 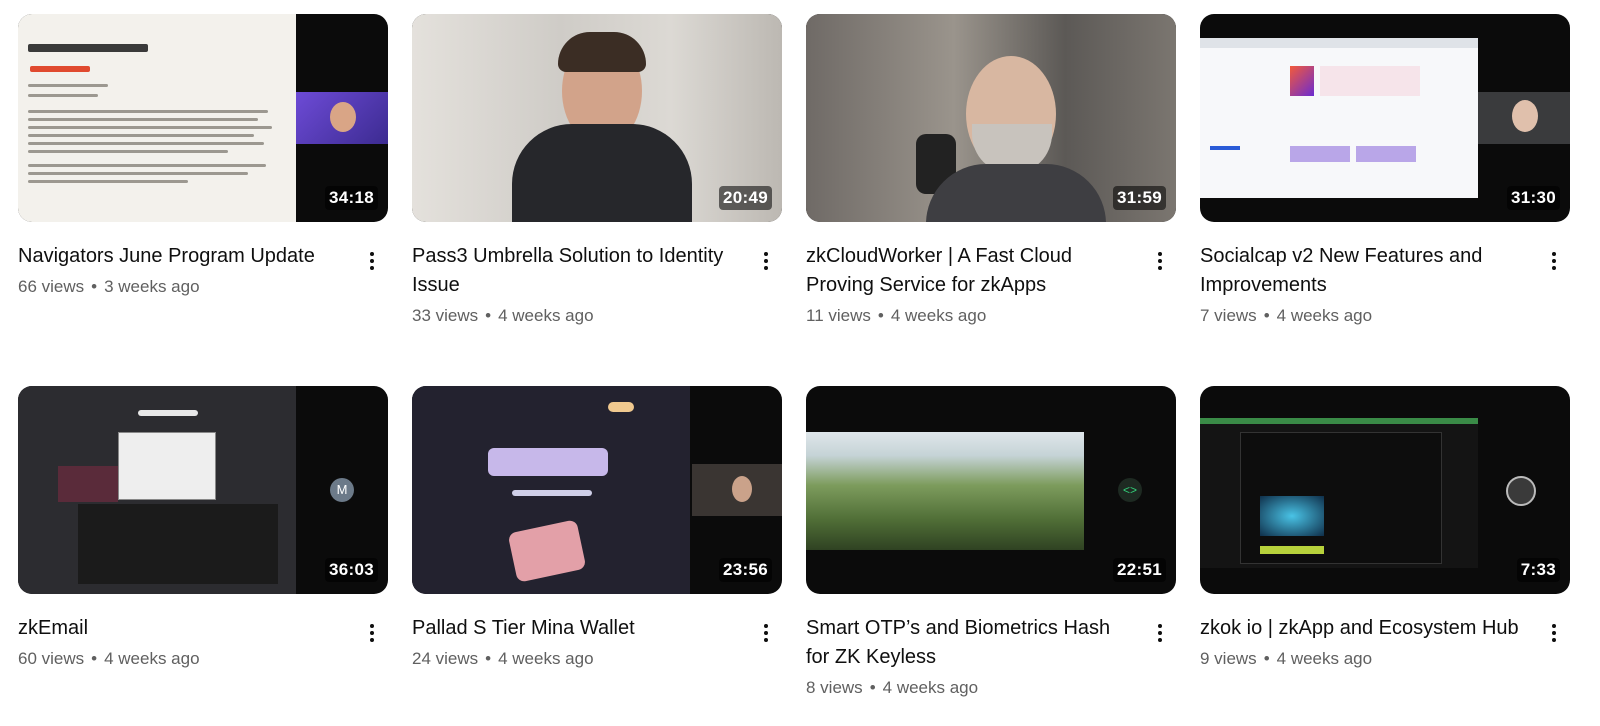 I want to click on video-thumbnail: 34:18, so click(x=203, y=118).